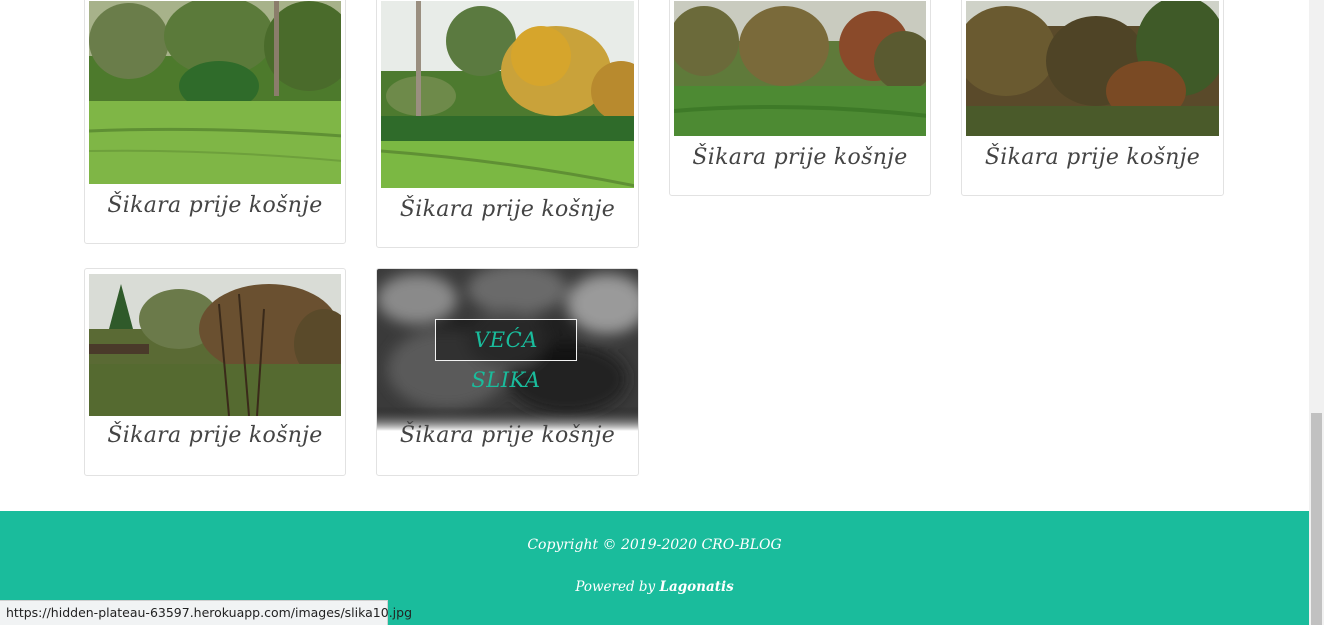  I want to click on gallery-photo: VEĆA SLIKA, so click(507, 350).